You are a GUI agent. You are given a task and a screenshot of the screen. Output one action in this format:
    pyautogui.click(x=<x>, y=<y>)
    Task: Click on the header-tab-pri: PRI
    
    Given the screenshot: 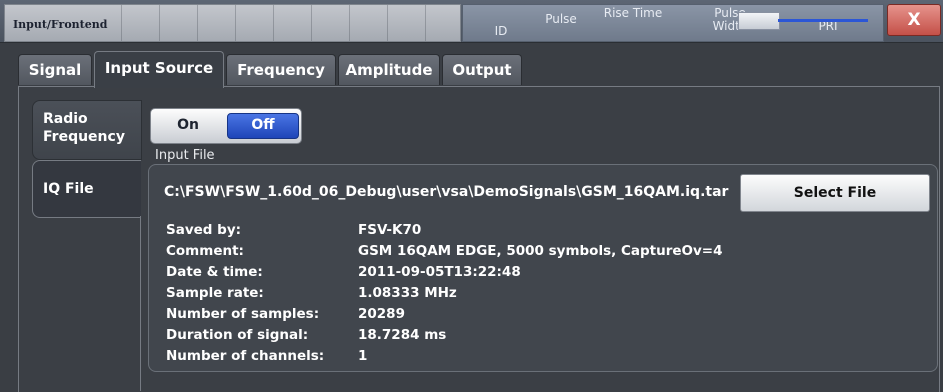 What is the action you would take?
    pyautogui.click(x=828, y=23)
    